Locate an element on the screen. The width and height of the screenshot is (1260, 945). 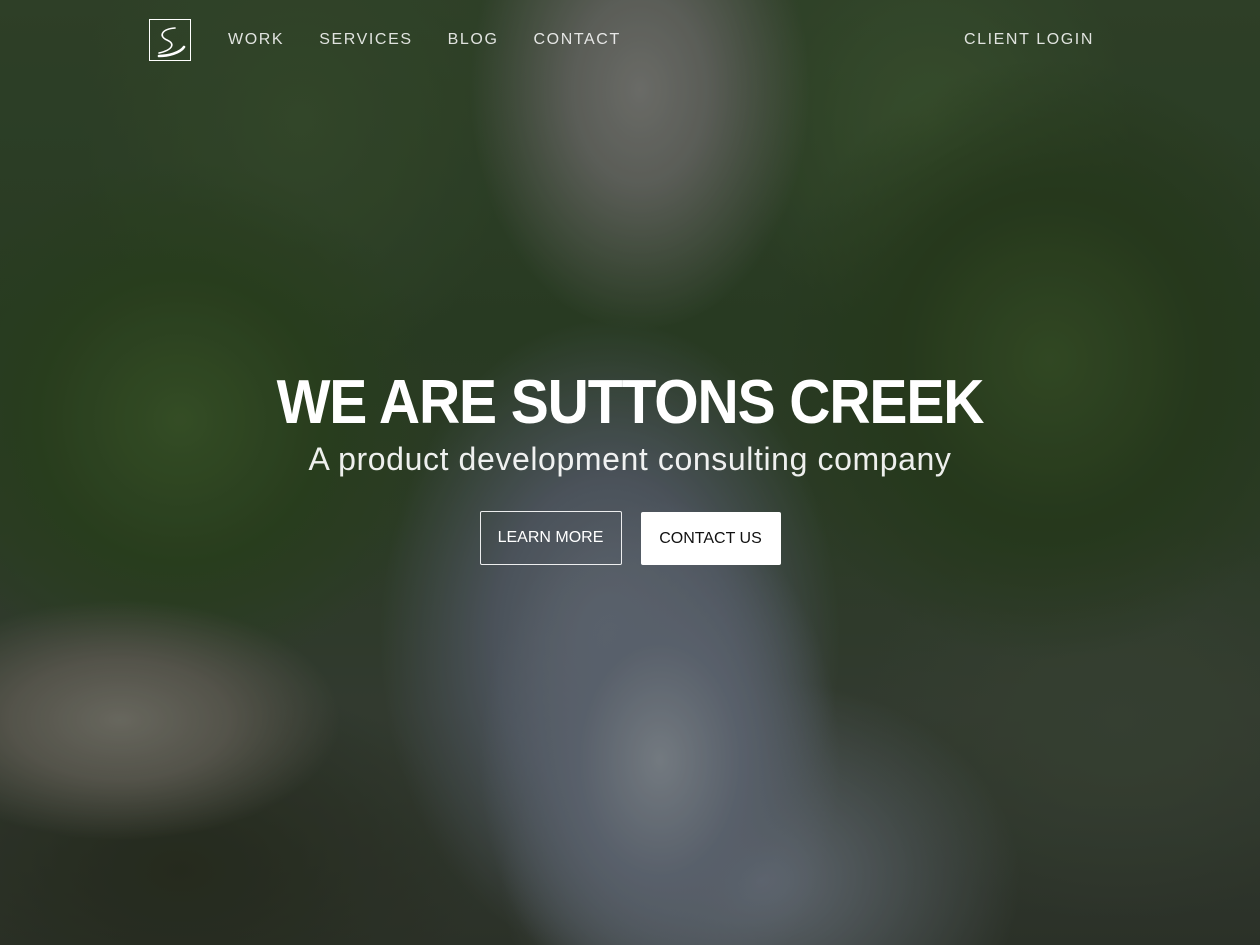
logo-icon is located at coordinates (170, 40).